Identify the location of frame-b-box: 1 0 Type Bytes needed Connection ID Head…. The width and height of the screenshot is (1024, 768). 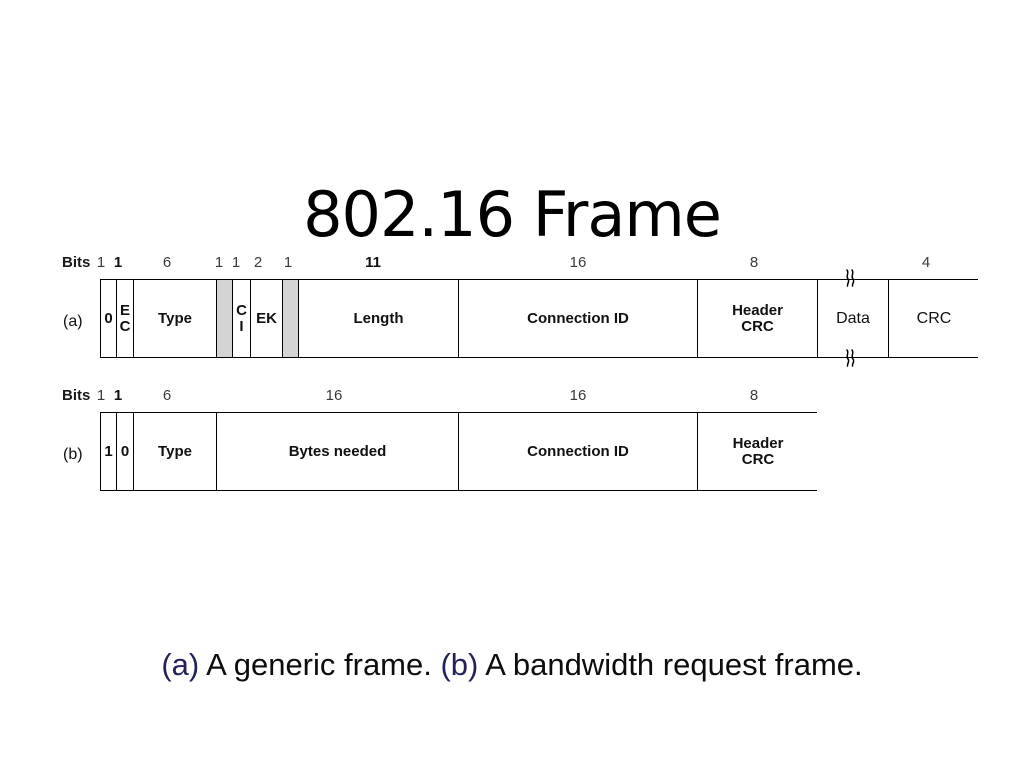
(459, 451).